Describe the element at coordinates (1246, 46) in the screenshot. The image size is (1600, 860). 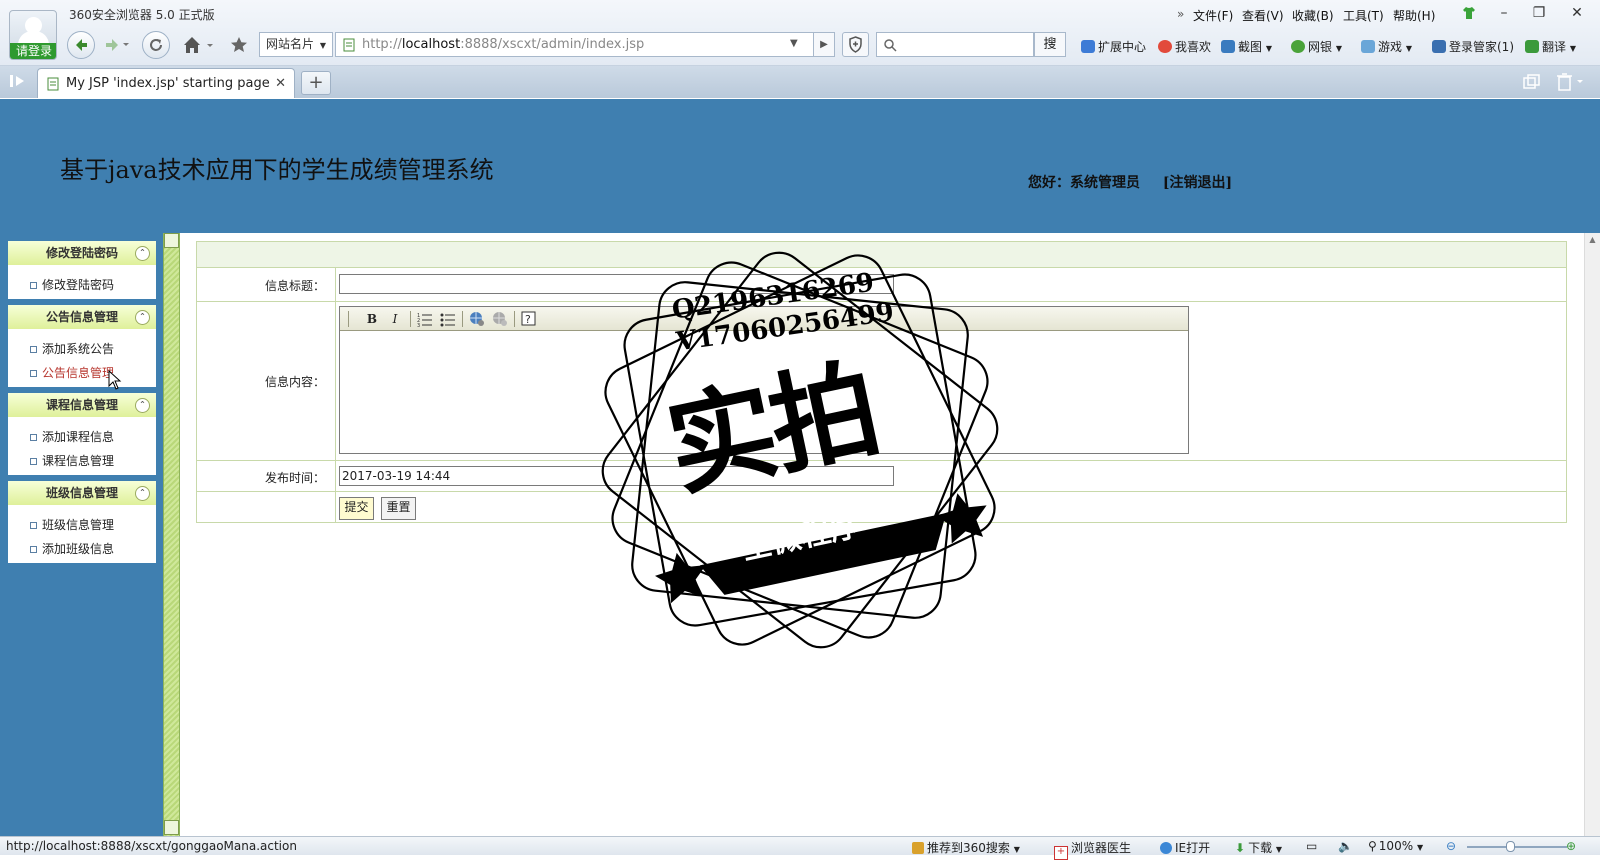
I see `toolbar-screenshot: 截图 ▼` at that location.